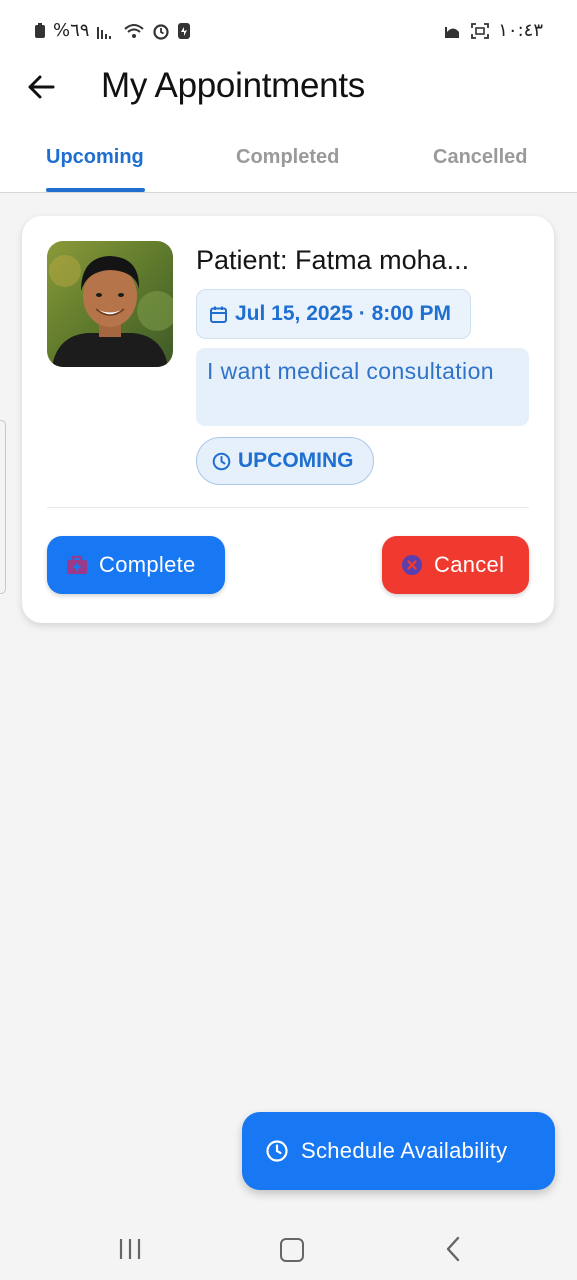 The height and width of the screenshot is (1280, 577). What do you see at coordinates (480, 30) in the screenshot?
I see `screen-record-icon` at bounding box center [480, 30].